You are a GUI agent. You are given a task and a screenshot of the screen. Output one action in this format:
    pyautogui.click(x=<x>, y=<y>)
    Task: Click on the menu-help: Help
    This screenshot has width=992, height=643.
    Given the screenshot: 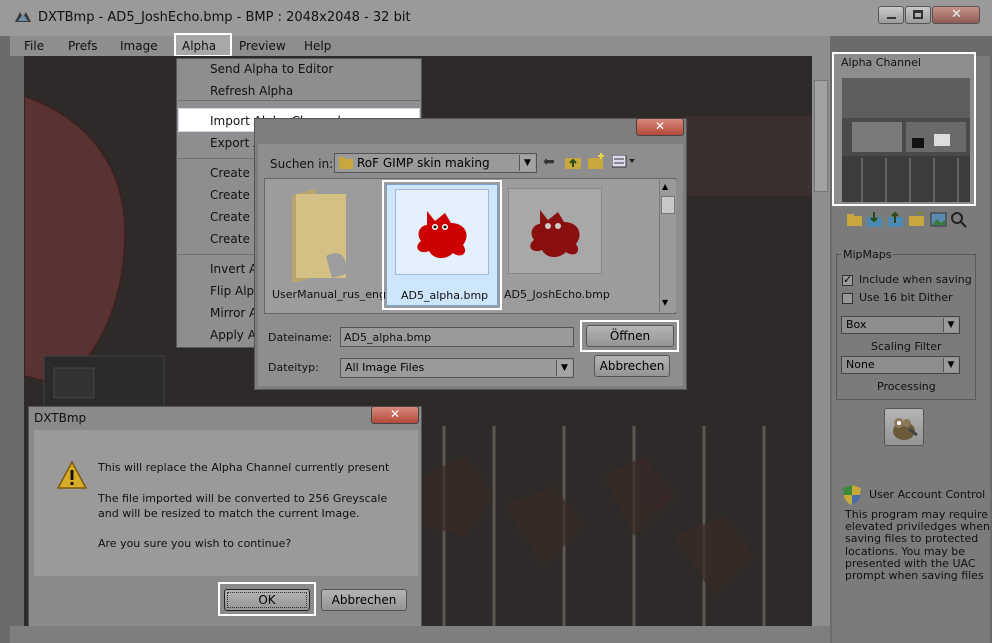 What is the action you would take?
    pyautogui.click(x=317, y=46)
    